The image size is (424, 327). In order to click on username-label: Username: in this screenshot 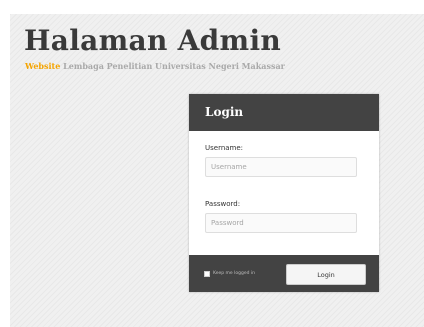, I will do `click(224, 148)`.